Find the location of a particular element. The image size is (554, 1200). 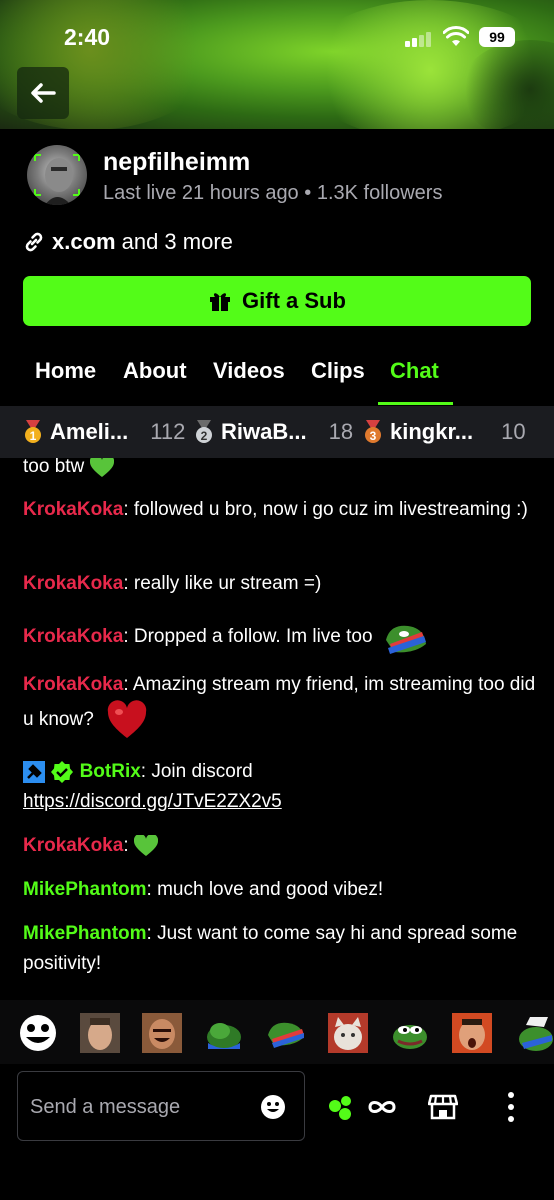

svg-text: 3 is located at coordinates (373, 436).